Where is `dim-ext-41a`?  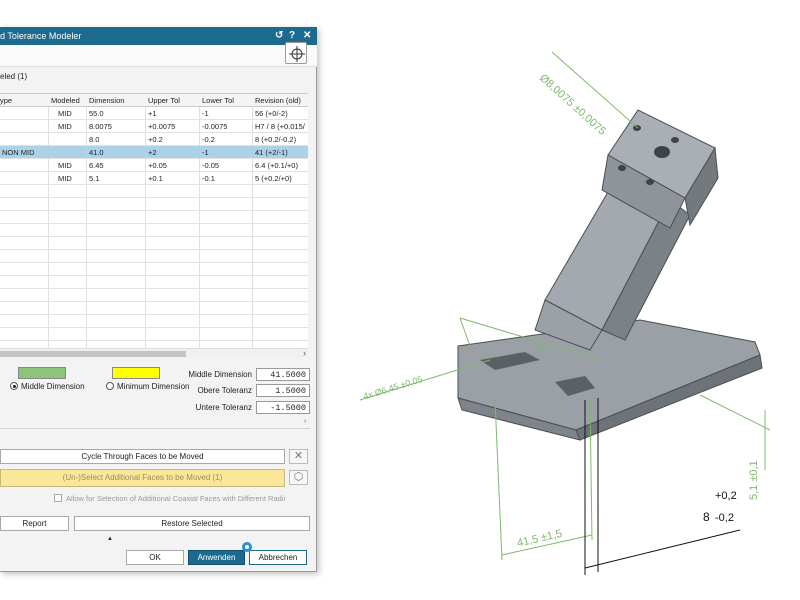
dim-ext-41a is located at coordinates (498, 480).